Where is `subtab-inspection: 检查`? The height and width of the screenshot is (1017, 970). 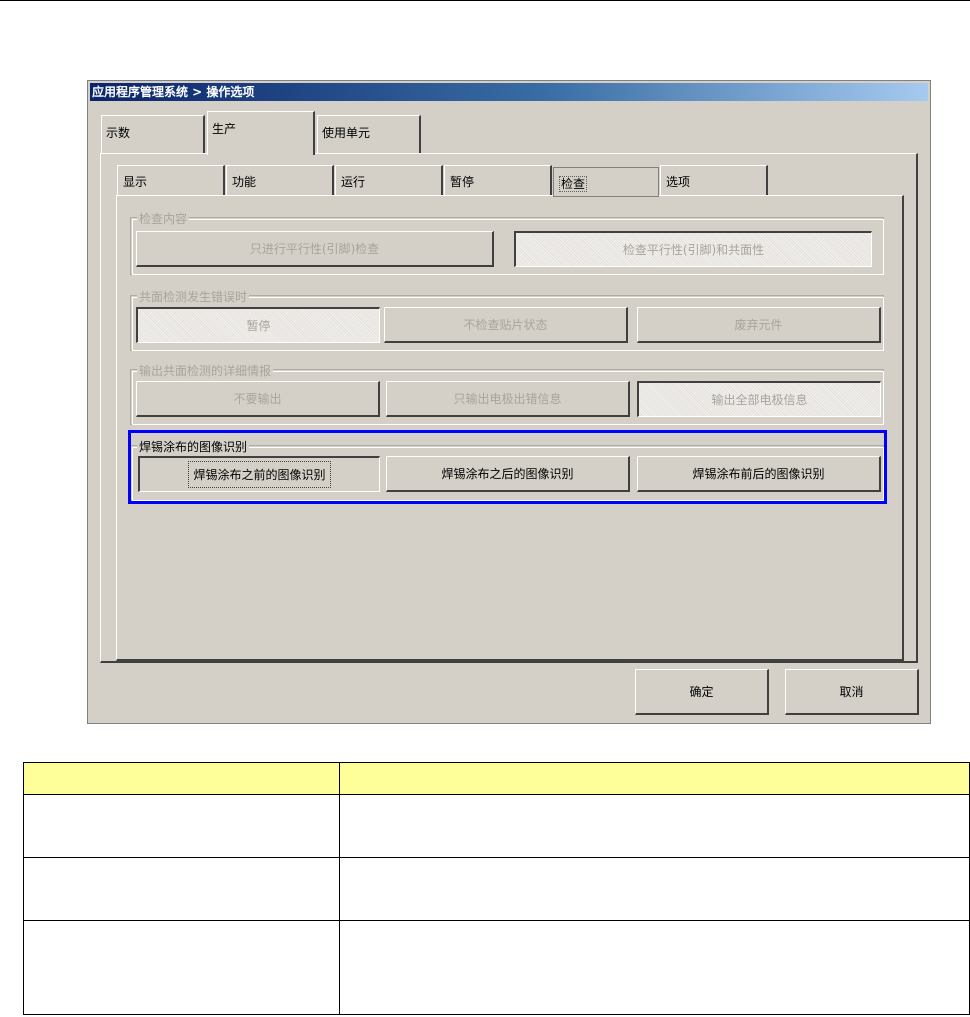 subtab-inspection: 检查 is located at coordinates (606, 182).